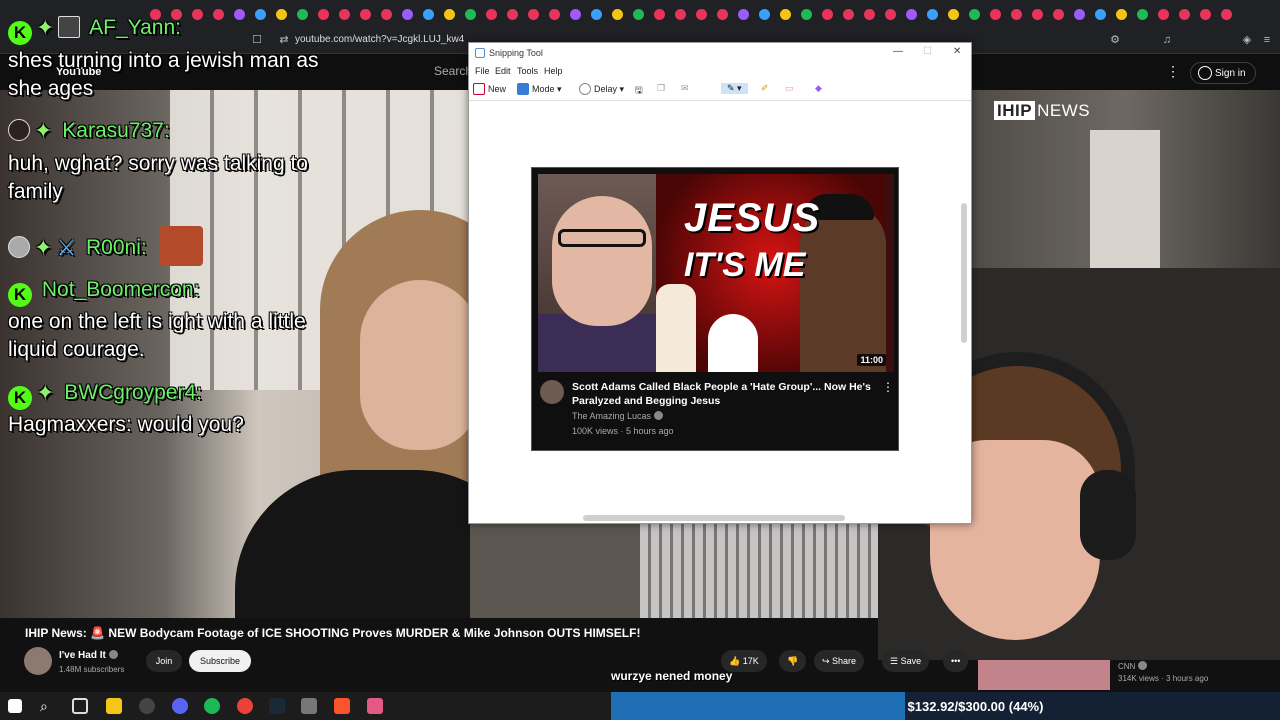 Image resolution: width=1280 pixels, height=720 pixels. I want to click on obs-icon, so click(147, 706).